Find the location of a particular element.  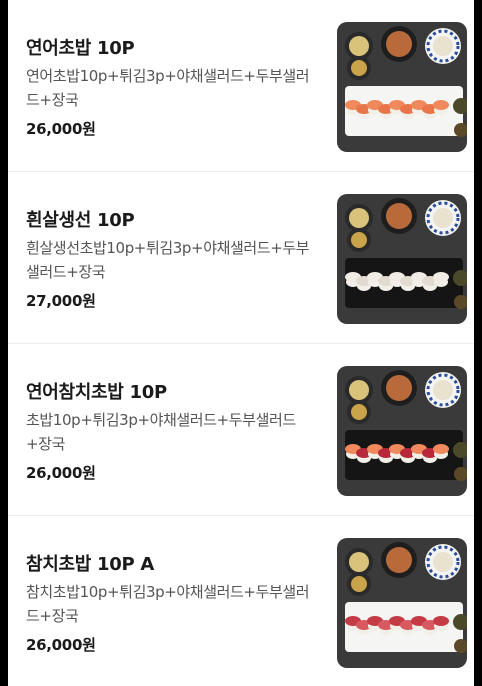

menu-item-description: 흰살생선초밥10p+튀김3p+야채샐러드+두부샐러드+장국 is located at coordinates (168, 260).